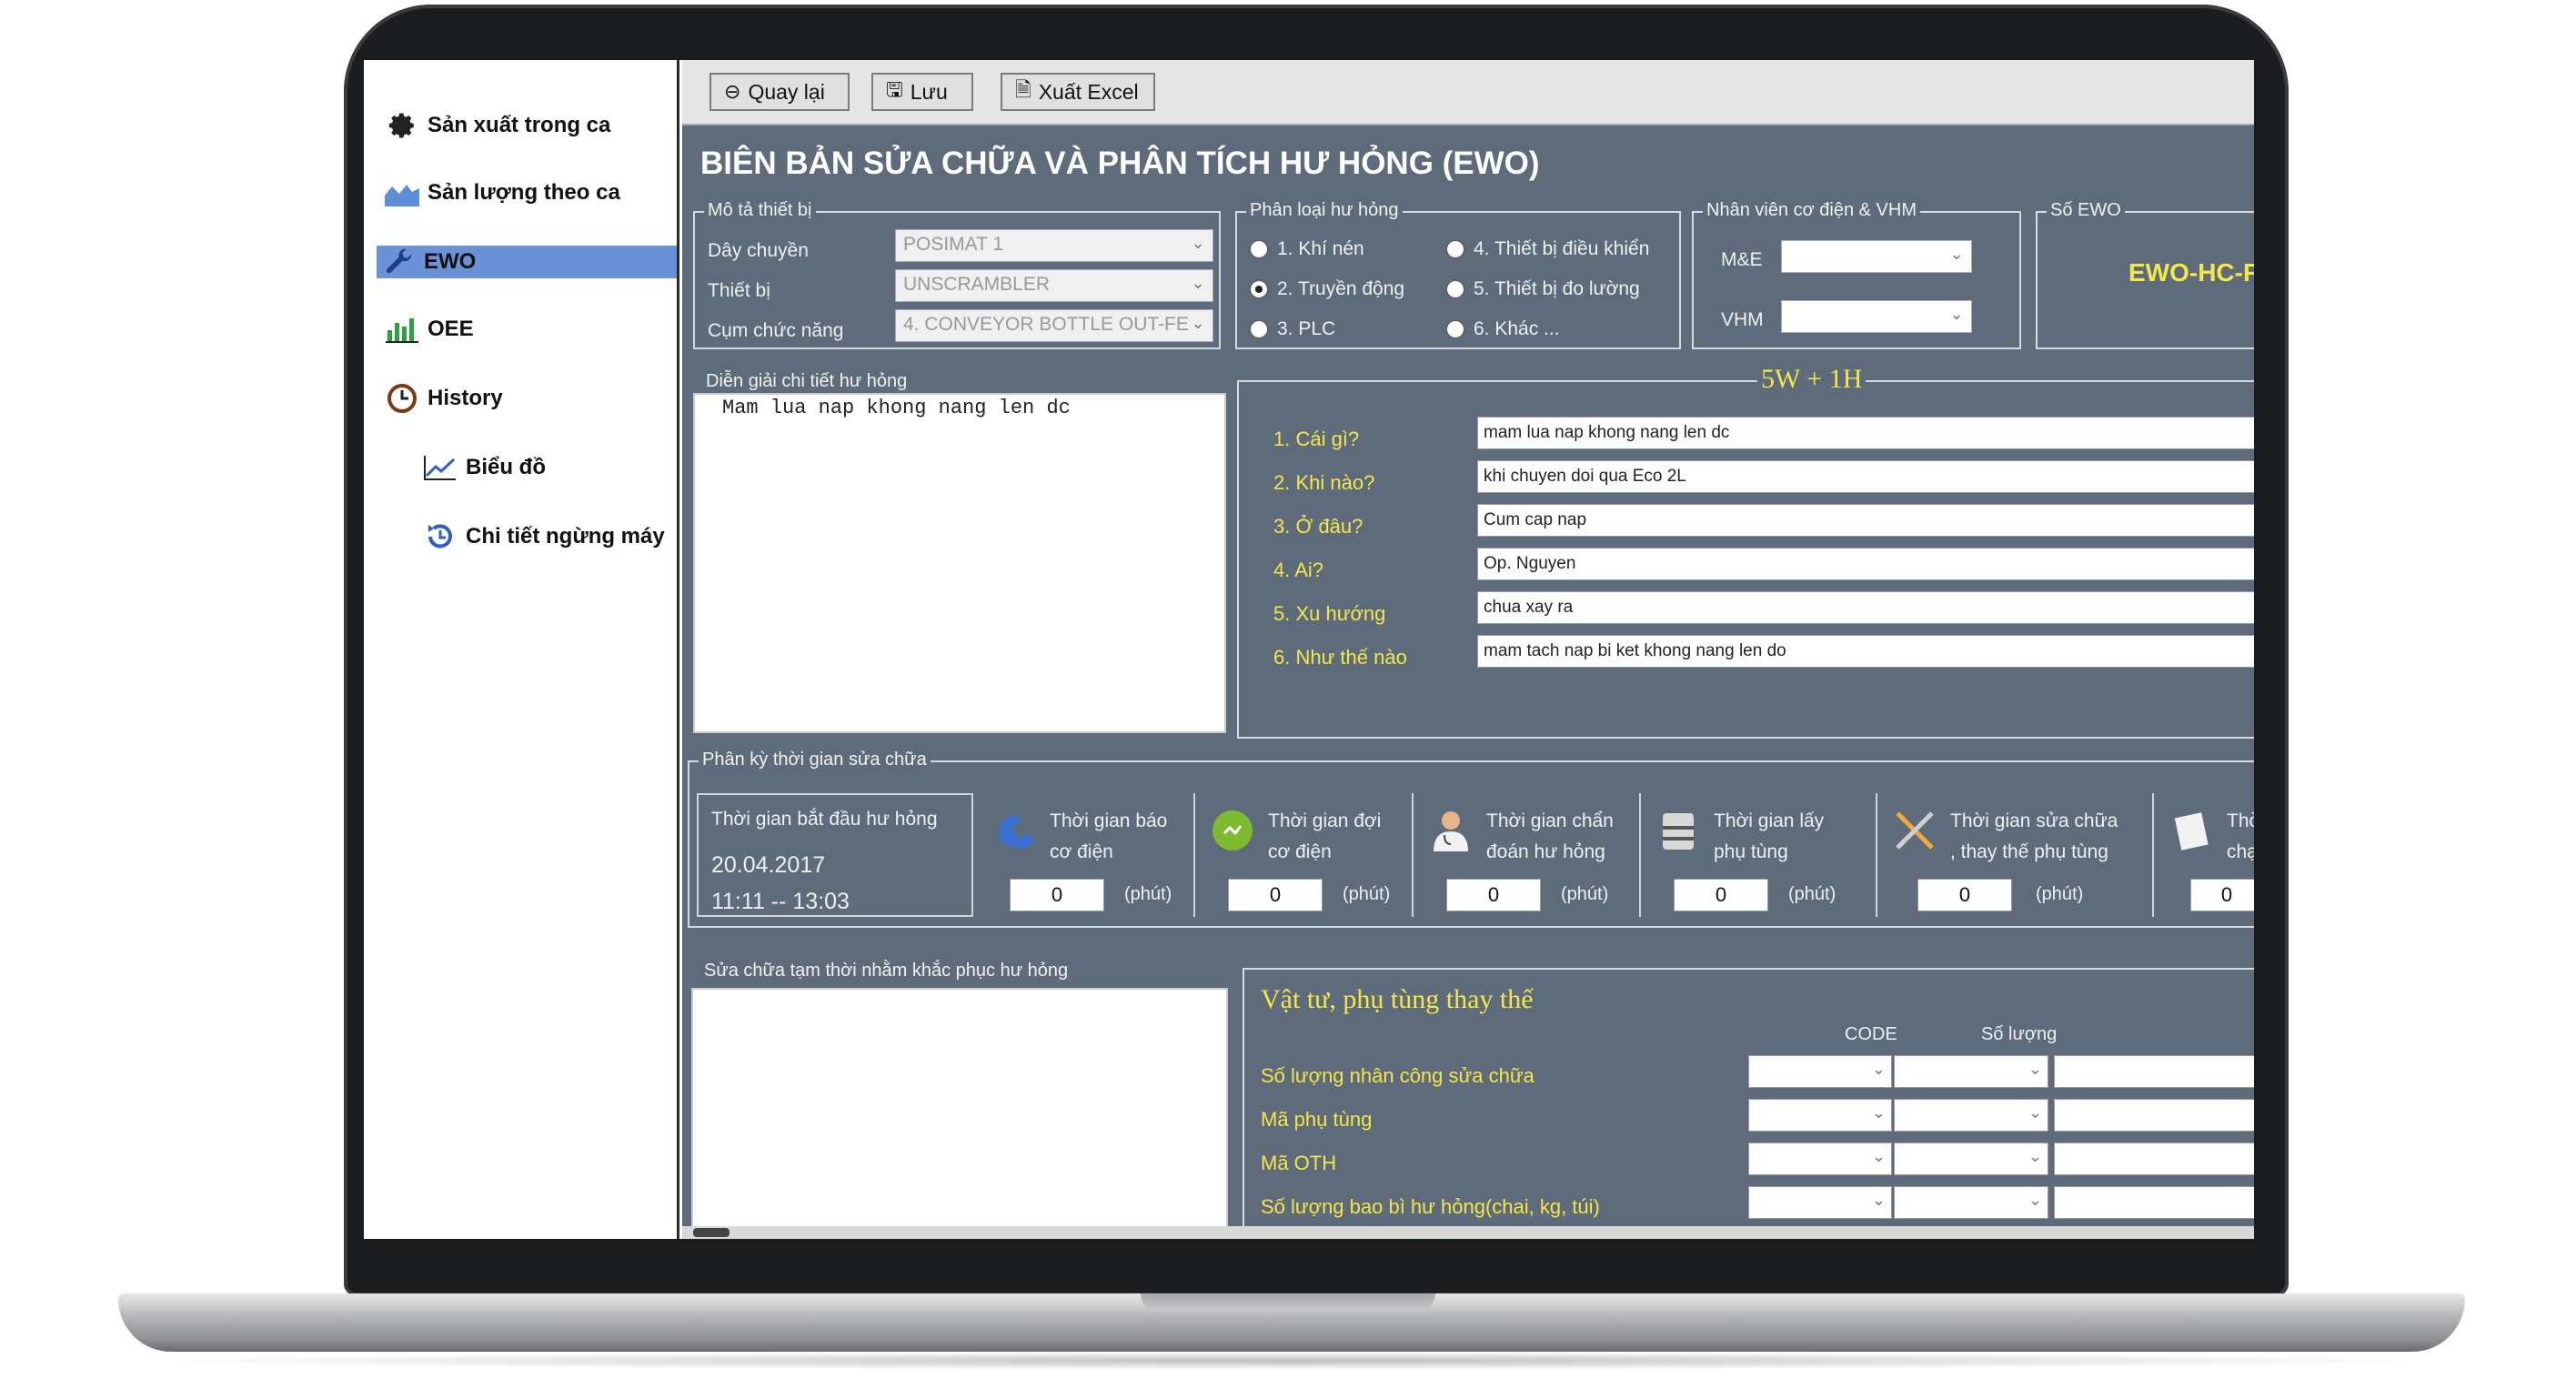  Describe the element at coordinates (1318, 526) in the screenshot. I see `question-label: 3. Ở đâu?` at that location.